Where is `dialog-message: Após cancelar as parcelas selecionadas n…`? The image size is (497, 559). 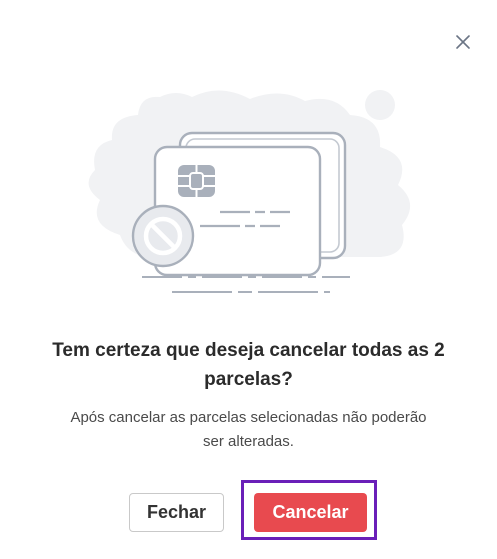 dialog-message: Após cancelar as parcelas selecionadas n… is located at coordinates (248, 429).